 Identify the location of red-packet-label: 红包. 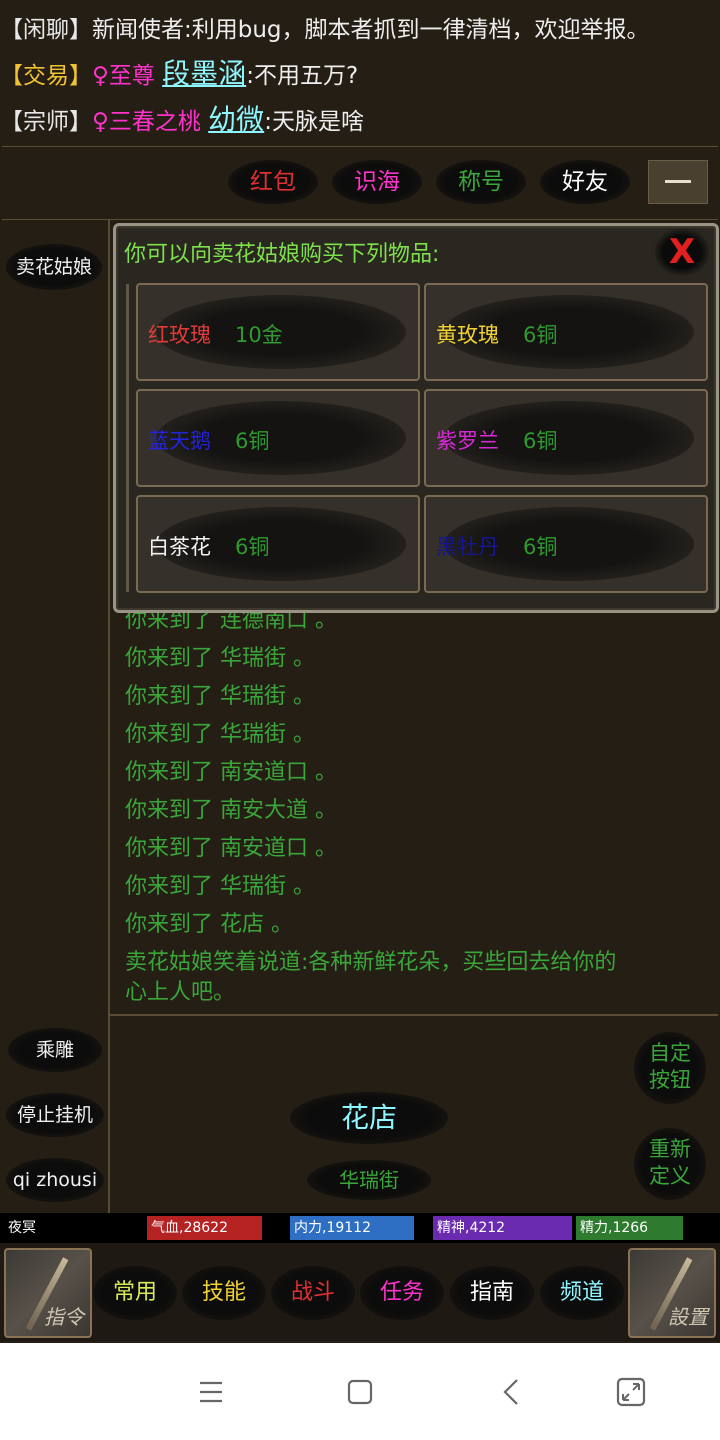
(273, 182).